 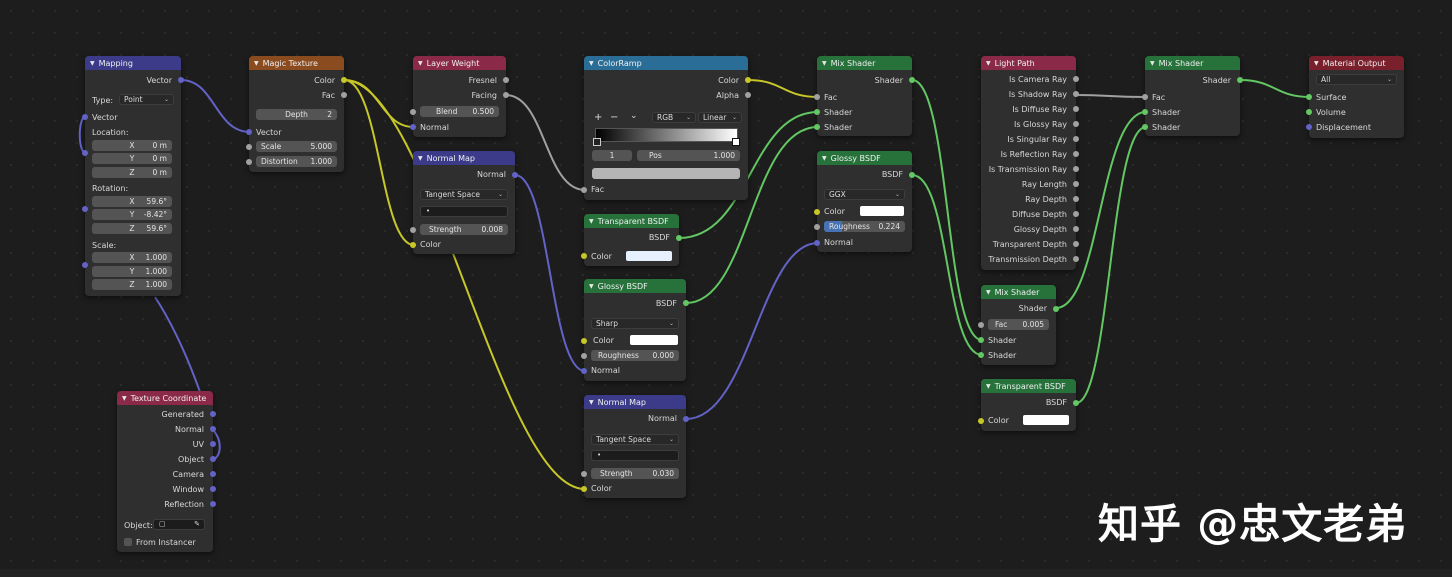 I want to click on output-alpha-socket, so click(x=748, y=95).